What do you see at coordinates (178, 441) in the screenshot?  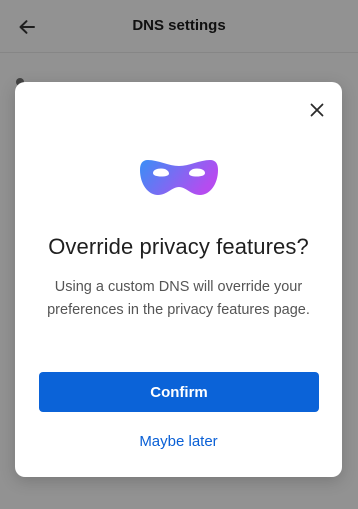 I see `maybe-later-link: Maybe later` at bounding box center [178, 441].